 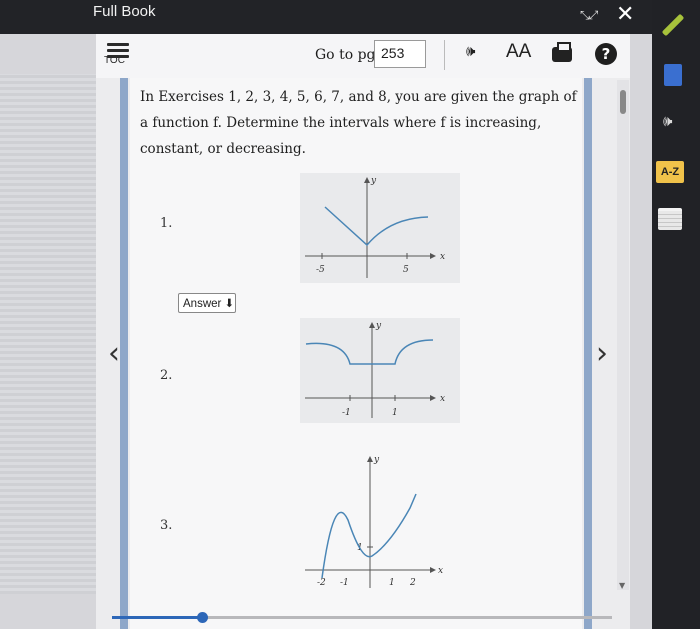 I want to click on exercise-2-graph: x y -1 1, so click(x=380, y=370).